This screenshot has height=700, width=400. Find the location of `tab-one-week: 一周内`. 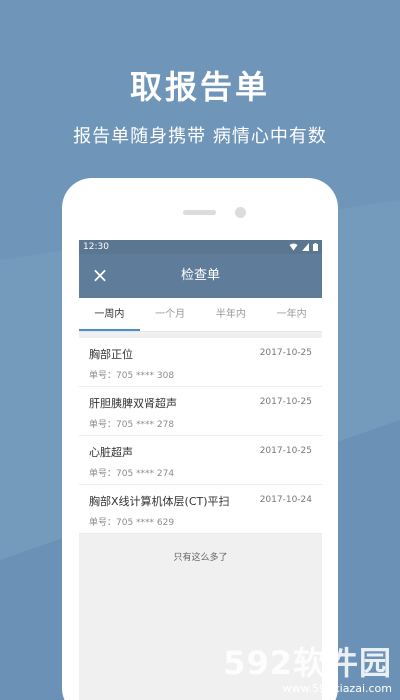

tab-one-week: 一周内 is located at coordinates (109, 314).